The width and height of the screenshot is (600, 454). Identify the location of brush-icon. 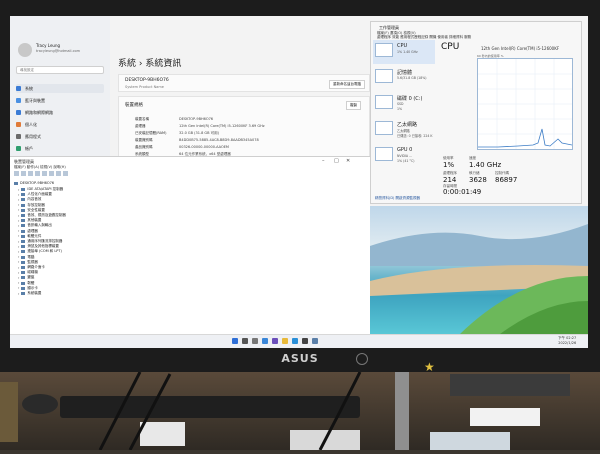
(18, 124).